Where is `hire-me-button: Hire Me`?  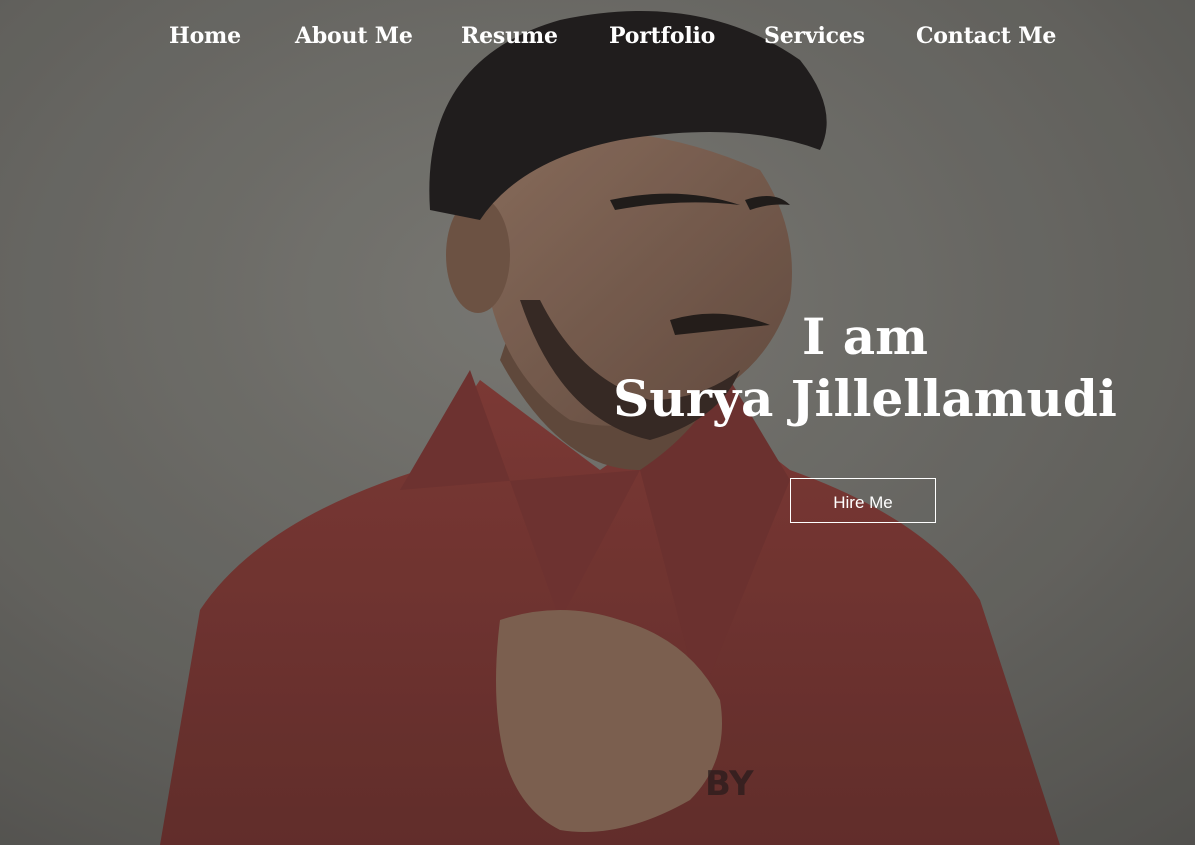 hire-me-button: Hire Me is located at coordinates (863, 500).